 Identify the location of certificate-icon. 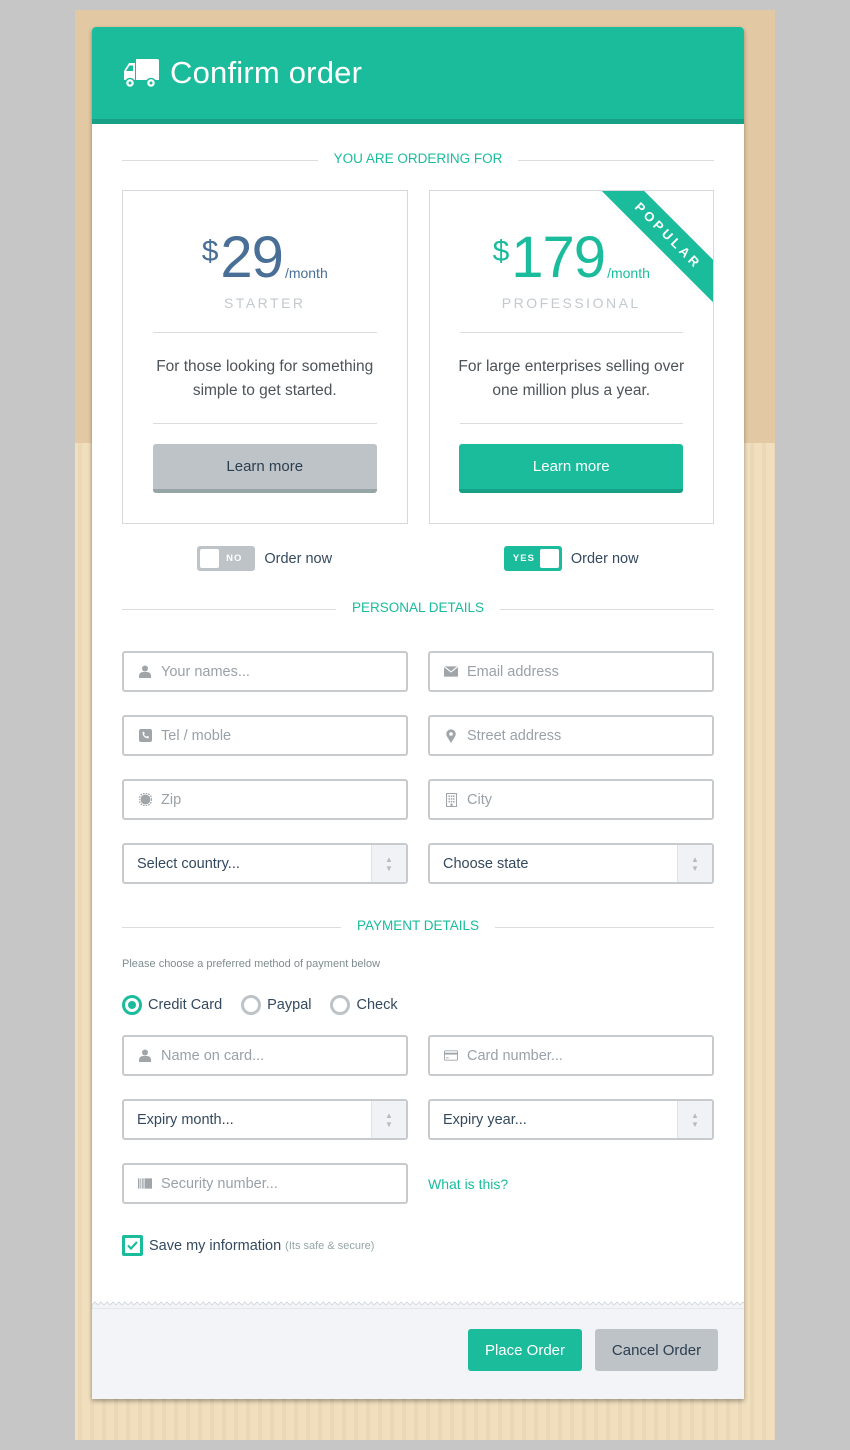
(145, 800).